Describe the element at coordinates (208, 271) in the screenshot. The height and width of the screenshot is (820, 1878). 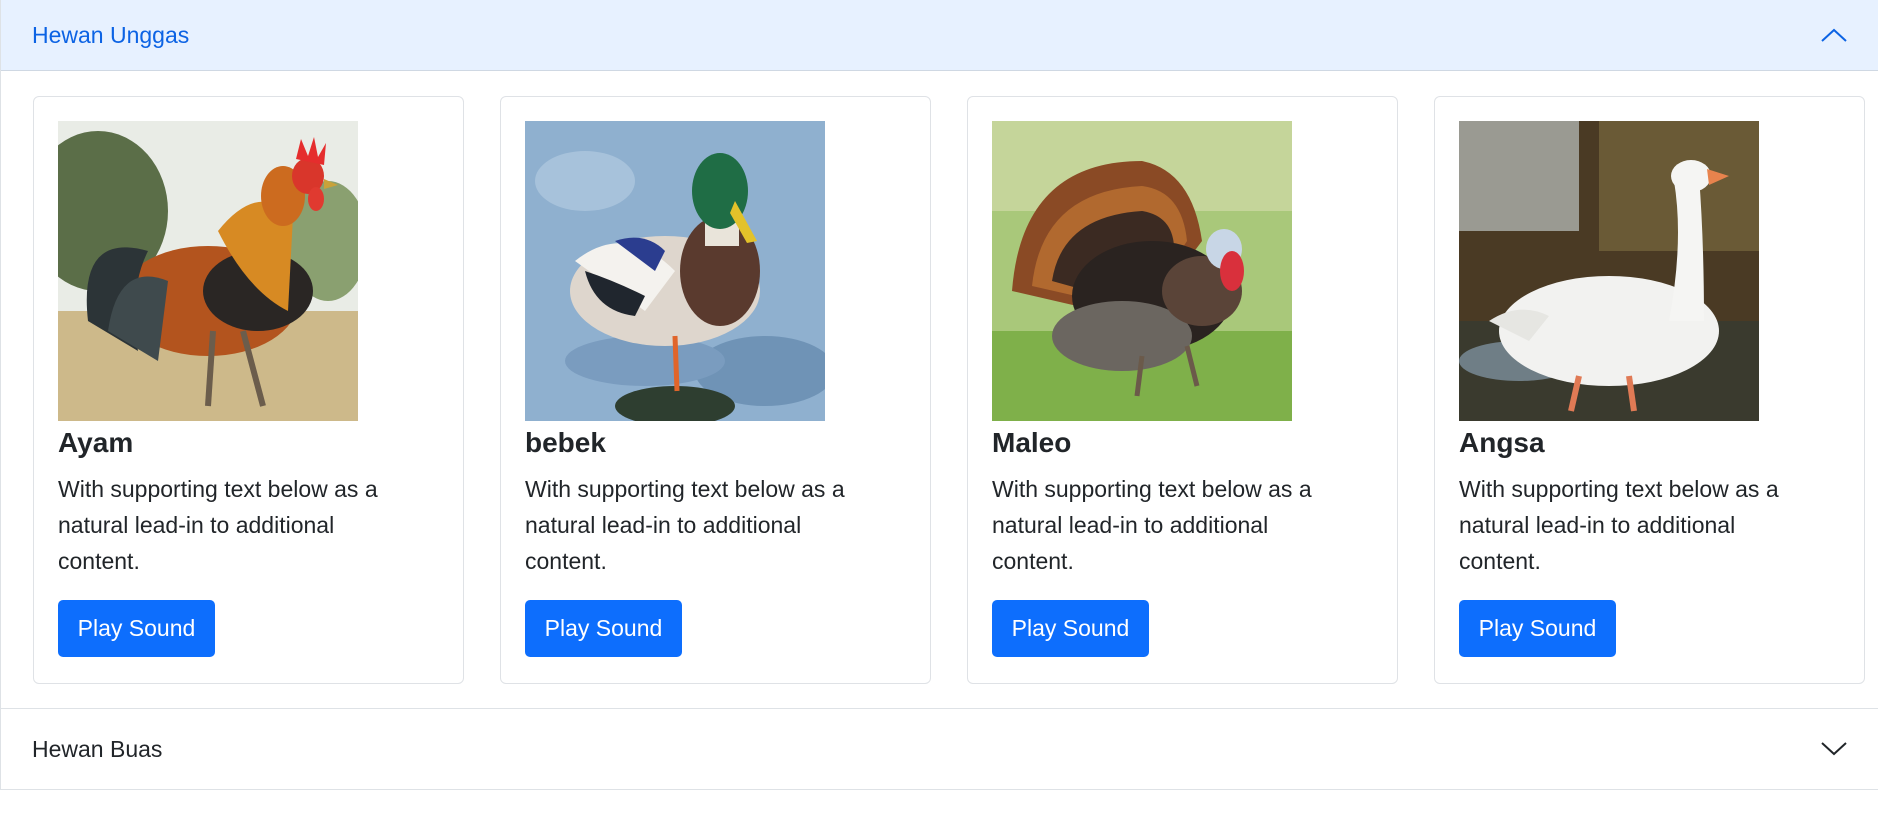
I see `rooster-photo` at that location.